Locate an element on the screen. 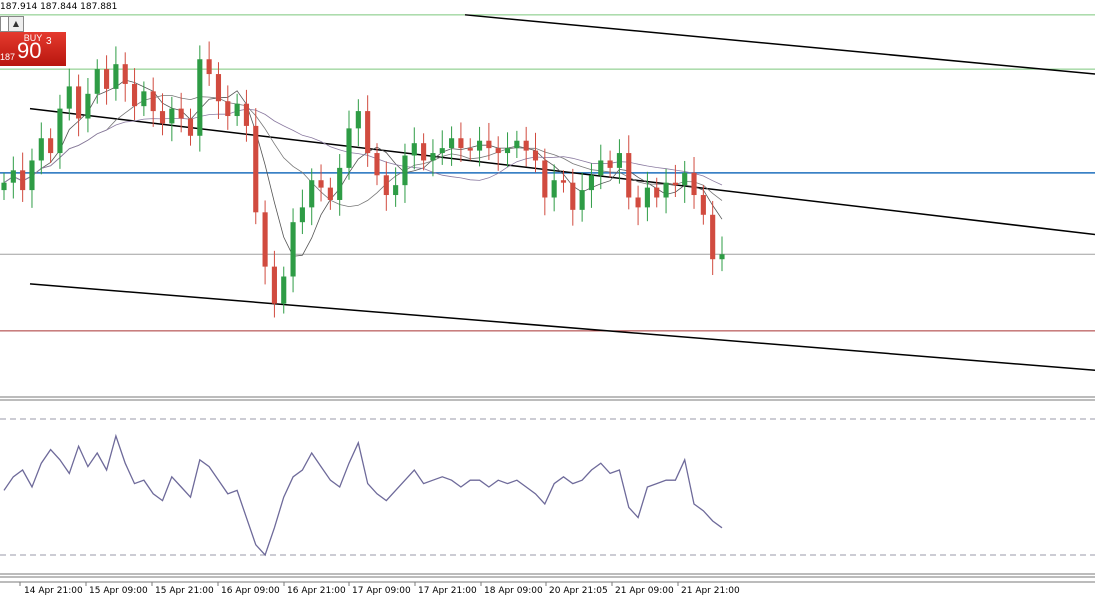  x-tick-label: 14 Apr 21:00 is located at coordinates (53, 591).